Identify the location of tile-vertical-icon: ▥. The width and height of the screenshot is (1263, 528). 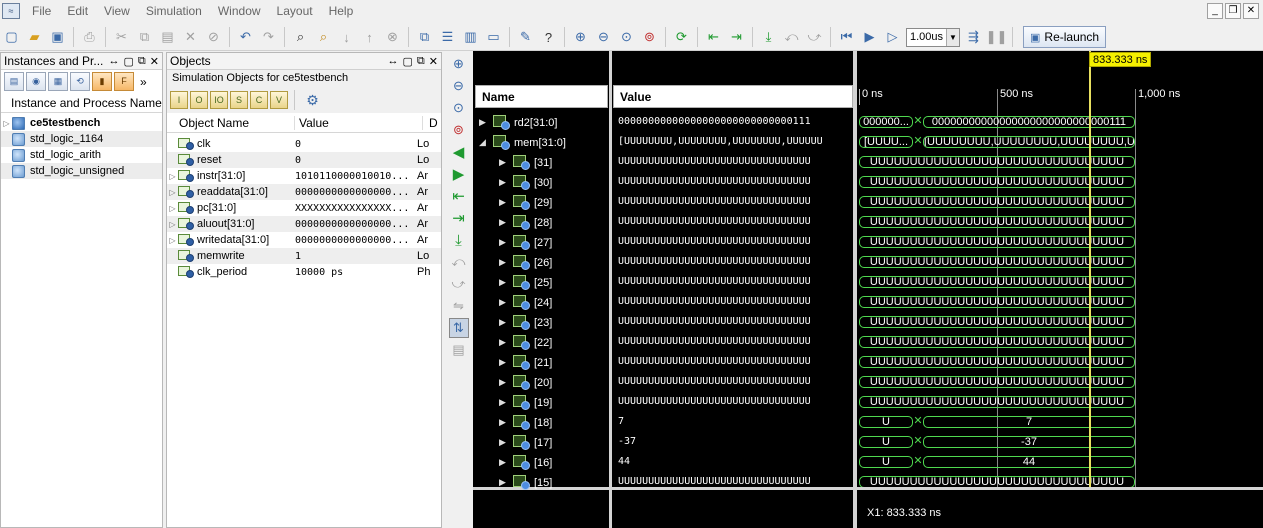
(470, 37).